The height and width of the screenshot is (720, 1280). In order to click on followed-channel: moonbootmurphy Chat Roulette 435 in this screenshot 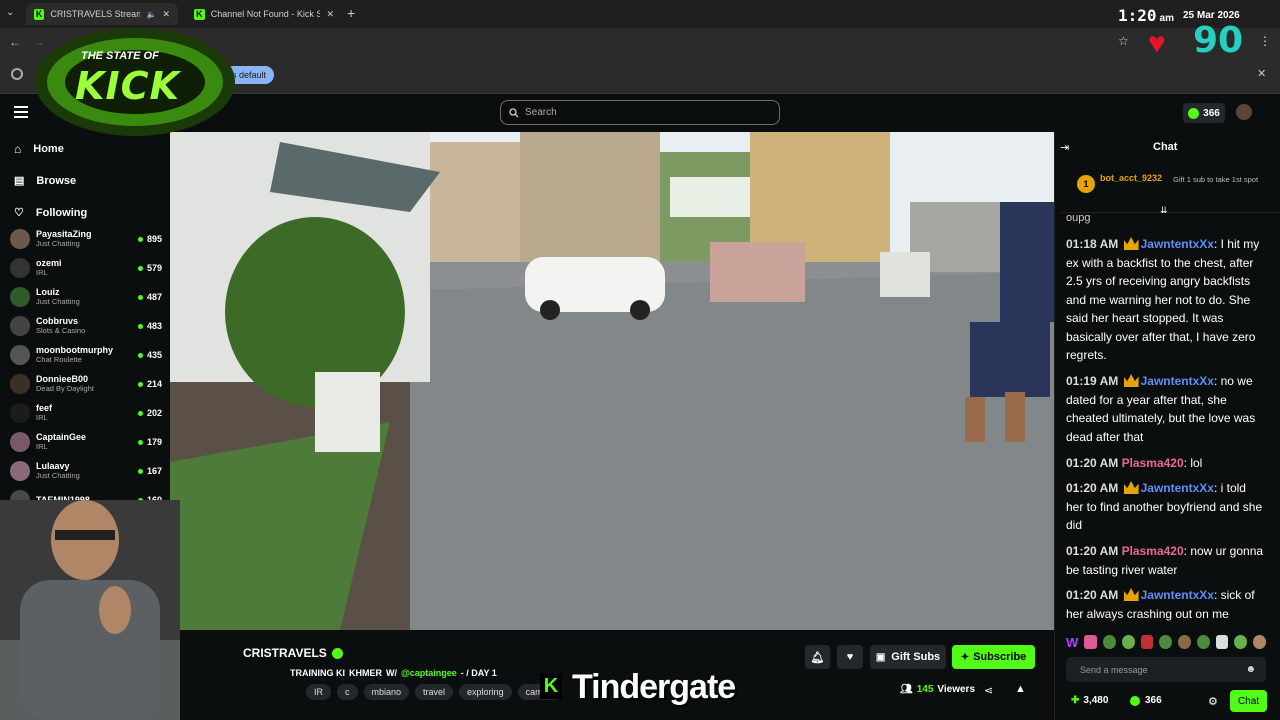, I will do `click(86, 355)`.